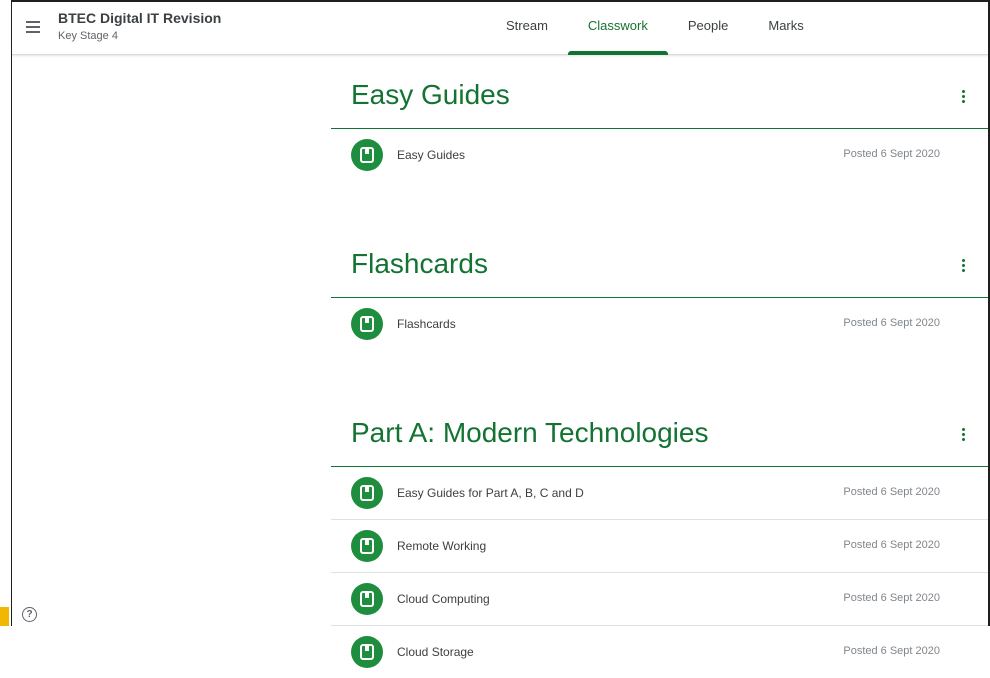  What do you see at coordinates (659, 652) in the screenshot?
I see `list-item: Cloud Storage Posted 6 Sept 2020` at bounding box center [659, 652].